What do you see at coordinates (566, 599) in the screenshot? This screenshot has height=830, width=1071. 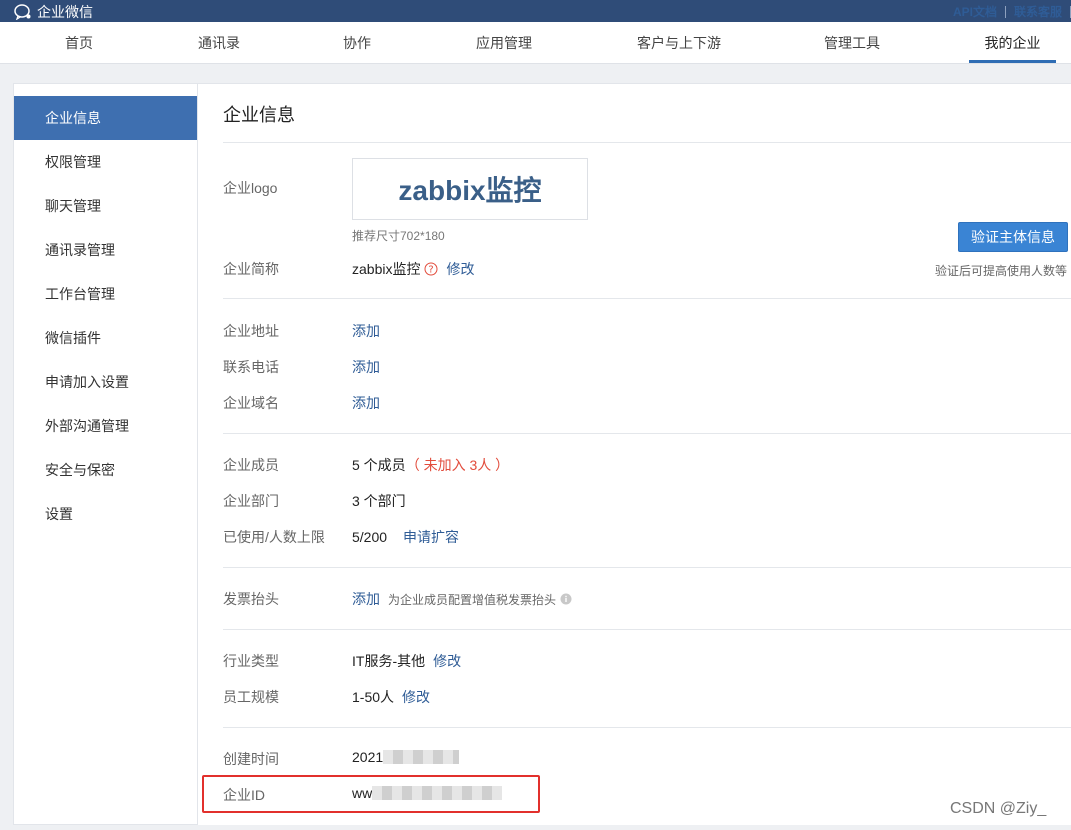 I see `info-icon` at bounding box center [566, 599].